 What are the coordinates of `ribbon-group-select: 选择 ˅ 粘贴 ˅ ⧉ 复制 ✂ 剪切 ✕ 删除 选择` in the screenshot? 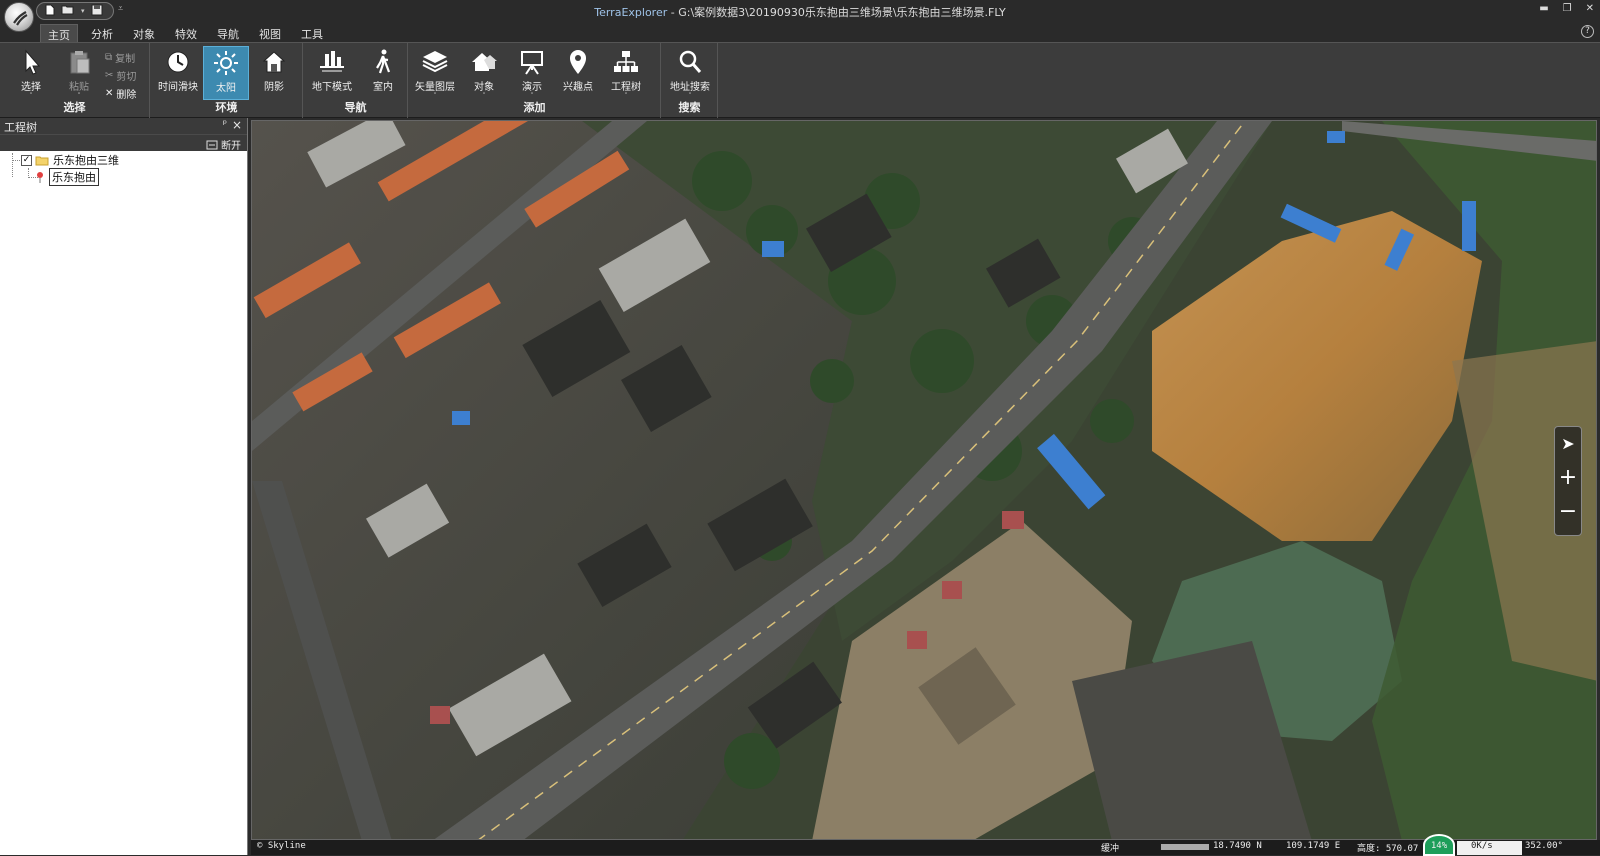 It's located at (75, 80).